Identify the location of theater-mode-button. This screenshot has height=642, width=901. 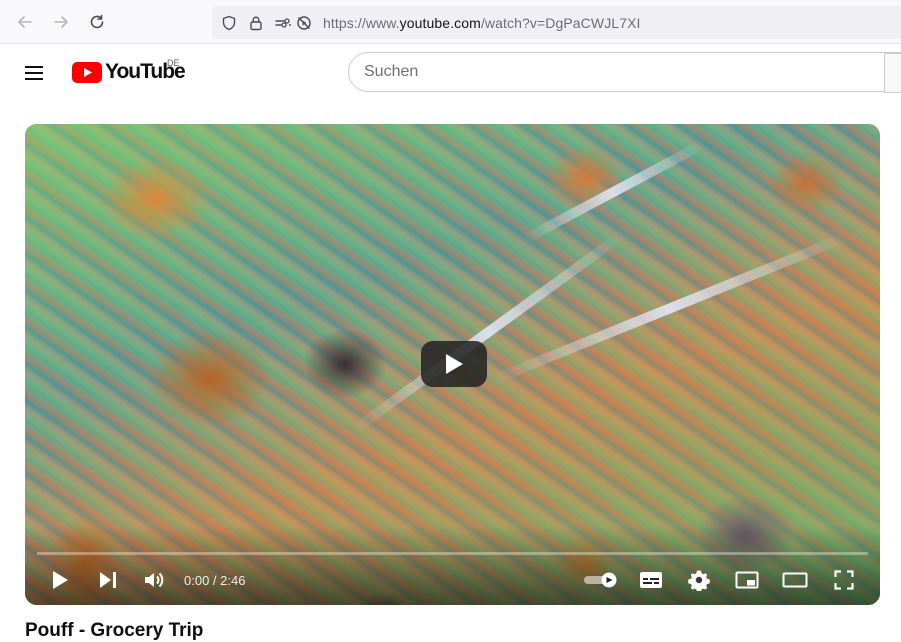
(795, 580).